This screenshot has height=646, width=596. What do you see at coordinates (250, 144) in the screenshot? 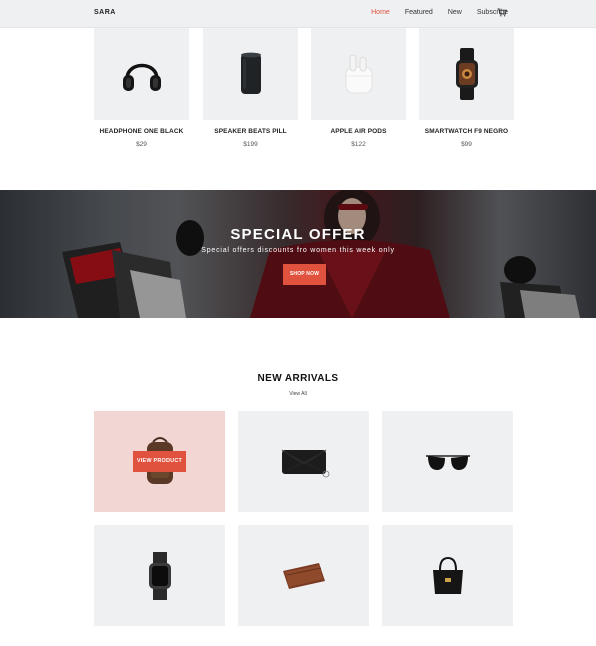
I see `product-price: $199` at bounding box center [250, 144].